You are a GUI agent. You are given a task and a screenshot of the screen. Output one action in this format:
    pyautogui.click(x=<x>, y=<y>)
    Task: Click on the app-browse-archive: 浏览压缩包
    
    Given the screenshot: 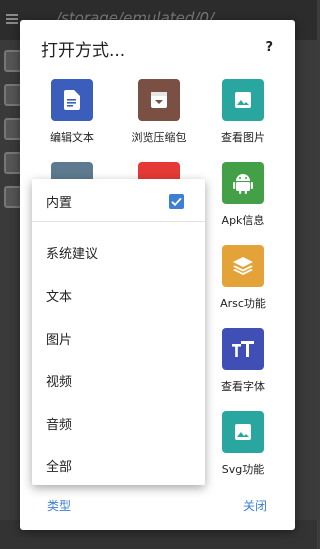 What is the action you would take?
    pyautogui.click(x=159, y=112)
    